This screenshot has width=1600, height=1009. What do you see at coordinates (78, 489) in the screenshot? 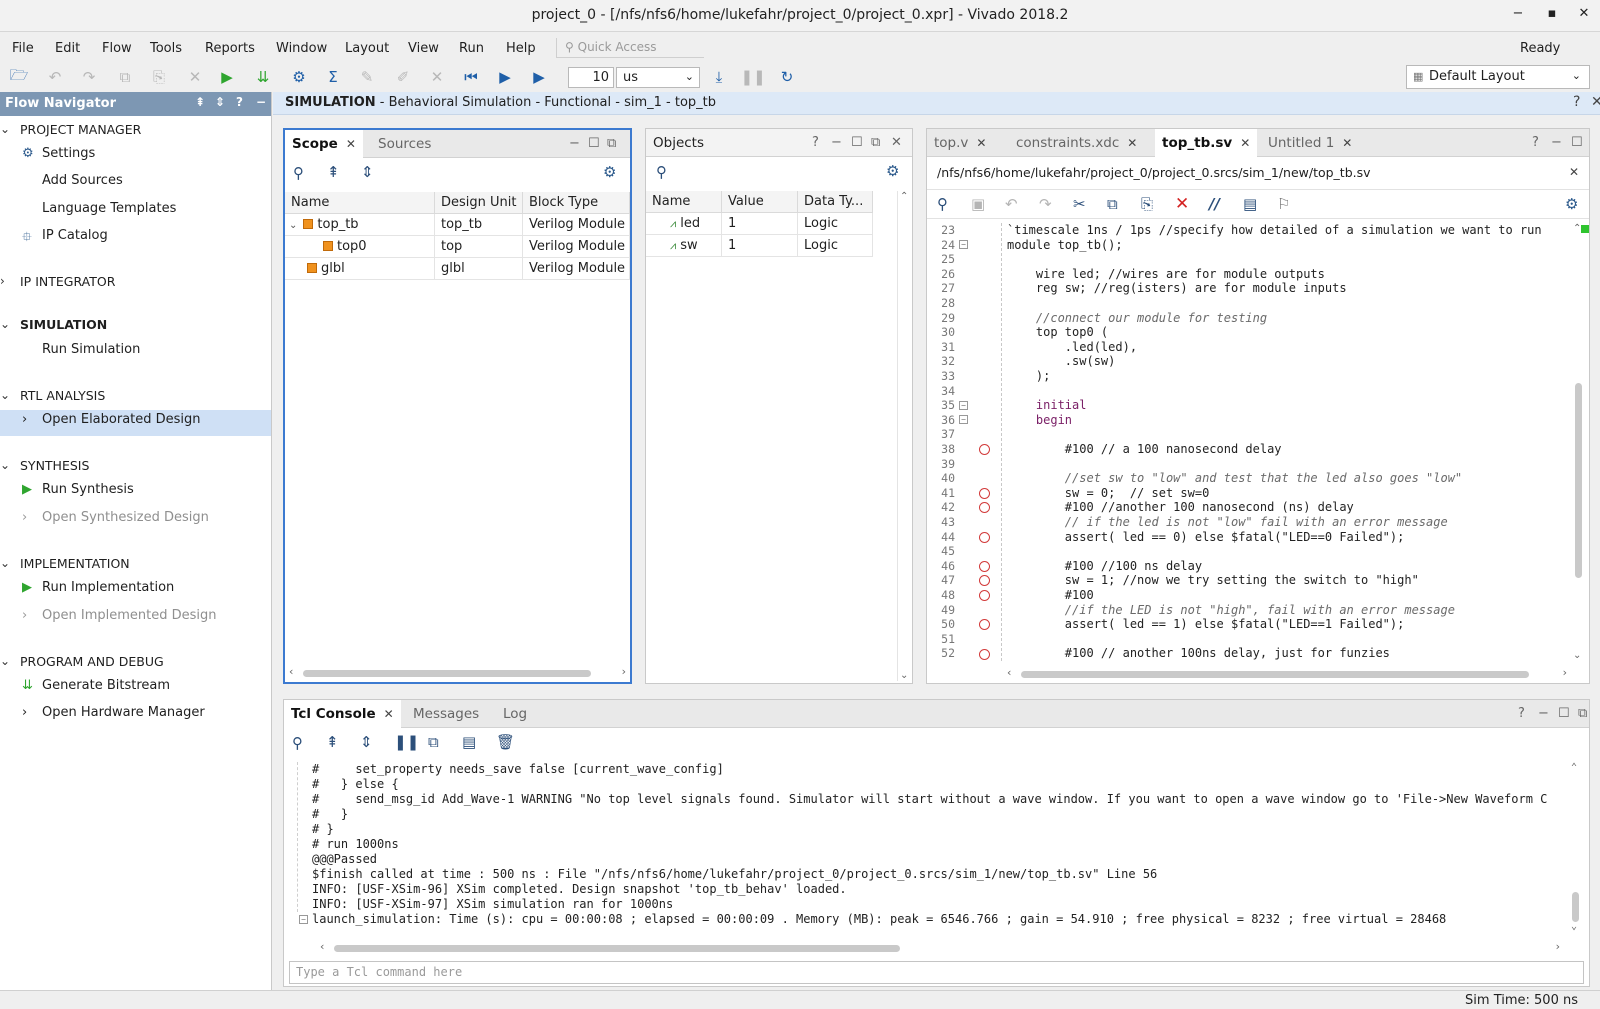
I see `nav-item-run-synthesis: ▶ Run Synthesis` at bounding box center [78, 489].